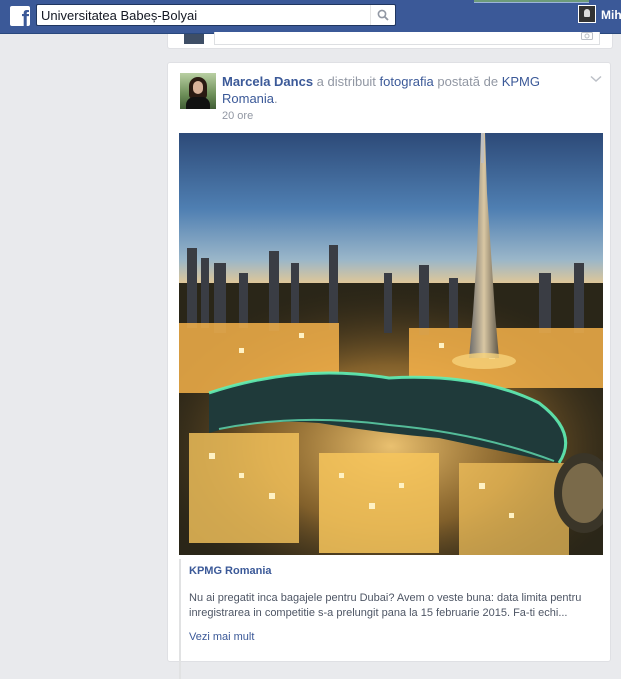 This screenshot has width=621, height=679. I want to click on chevron-down-icon, so click(596, 79).